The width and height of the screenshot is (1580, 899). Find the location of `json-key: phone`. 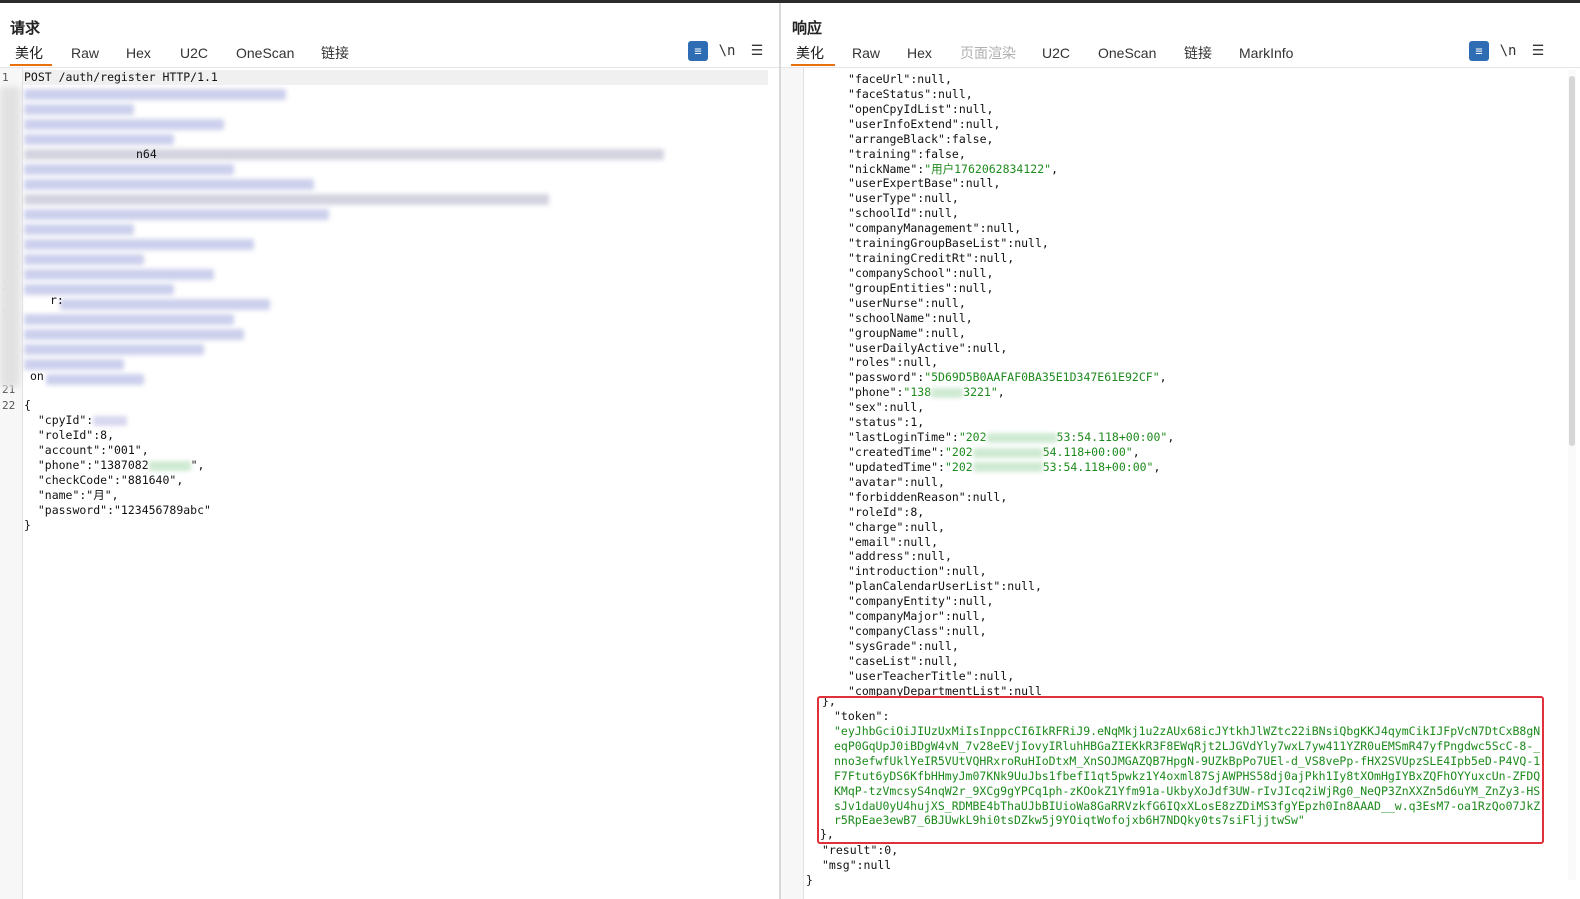

json-key: phone is located at coordinates (872, 392).